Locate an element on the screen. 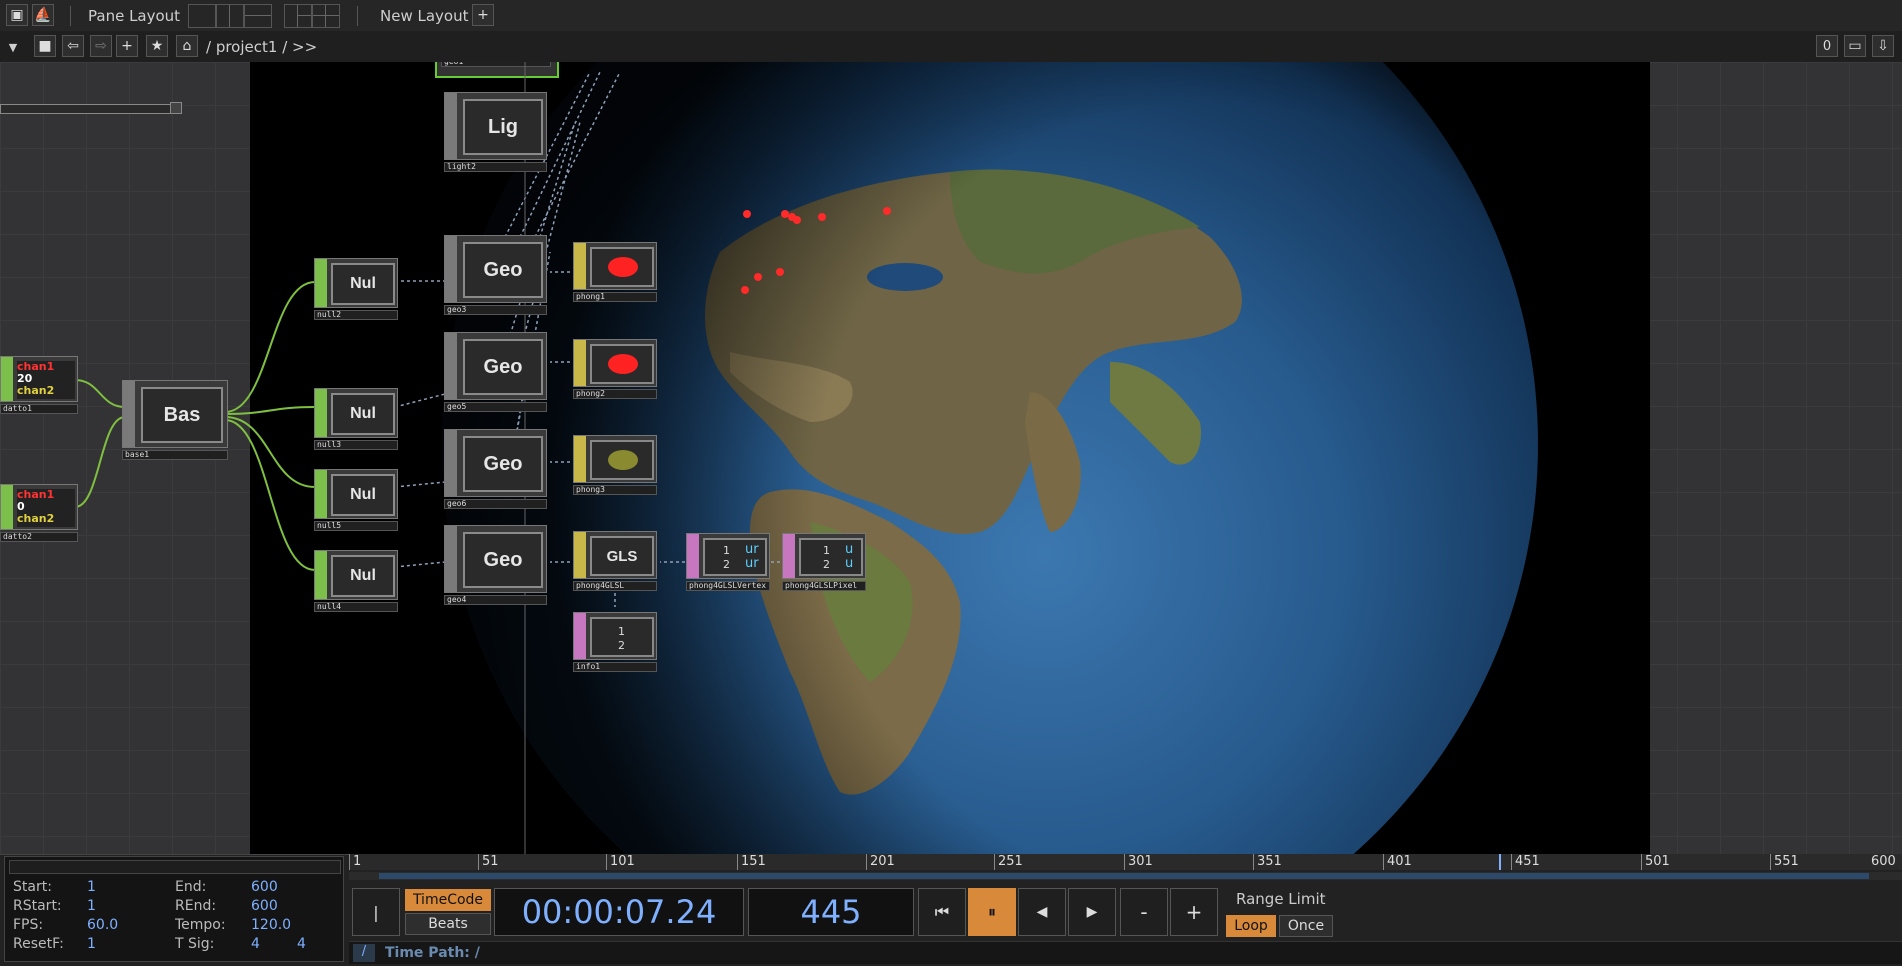 The image size is (1902, 966). start-value: 1 is located at coordinates (91, 887).